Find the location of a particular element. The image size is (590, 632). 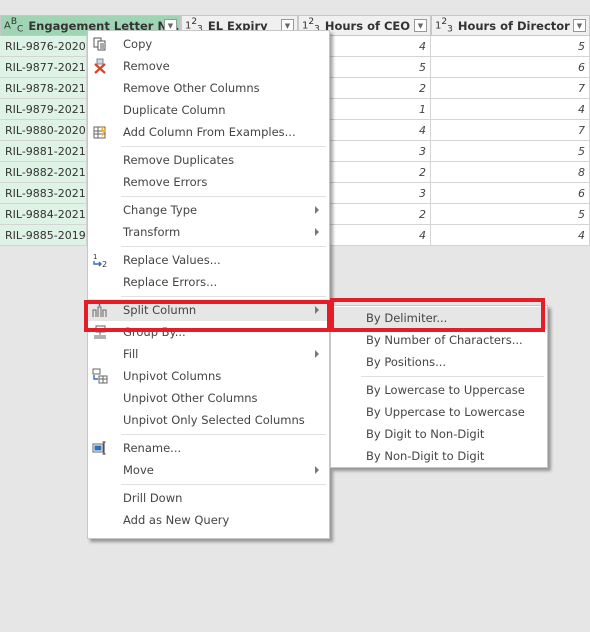

submenu-item-by-non-digit-to-digit: By Non-Digit to Digit is located at coordinates (439, 456).